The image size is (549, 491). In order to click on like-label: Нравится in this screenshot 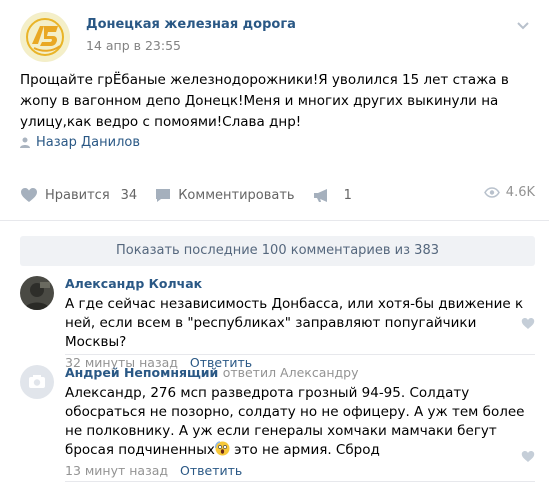, I will do `click(77, 195)`.